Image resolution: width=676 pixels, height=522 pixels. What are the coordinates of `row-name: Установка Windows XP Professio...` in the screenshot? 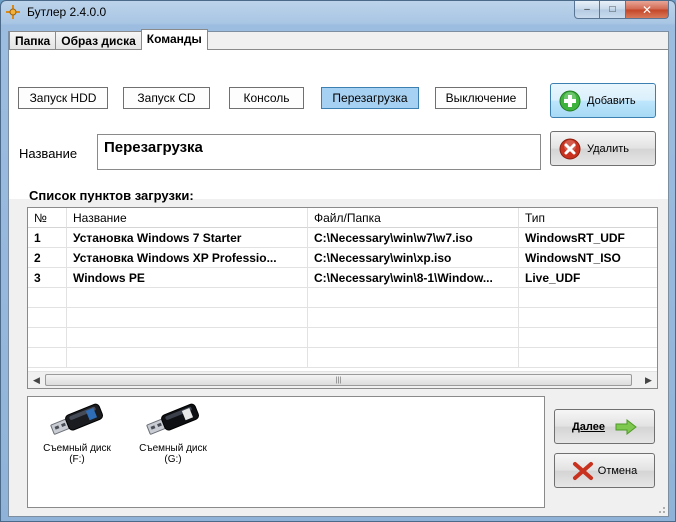 It's located at (187, 258).